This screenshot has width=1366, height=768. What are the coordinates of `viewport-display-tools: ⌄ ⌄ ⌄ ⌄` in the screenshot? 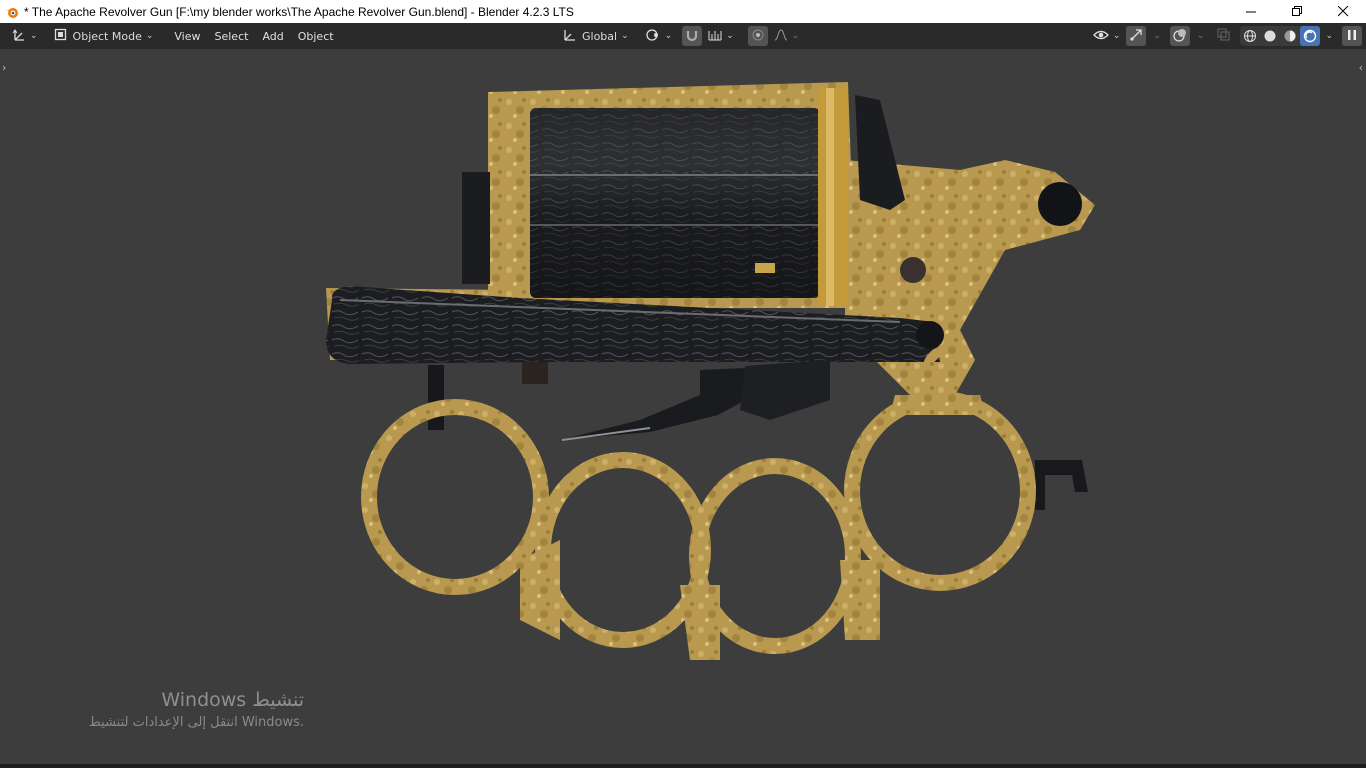 It's located at (1226, 36).